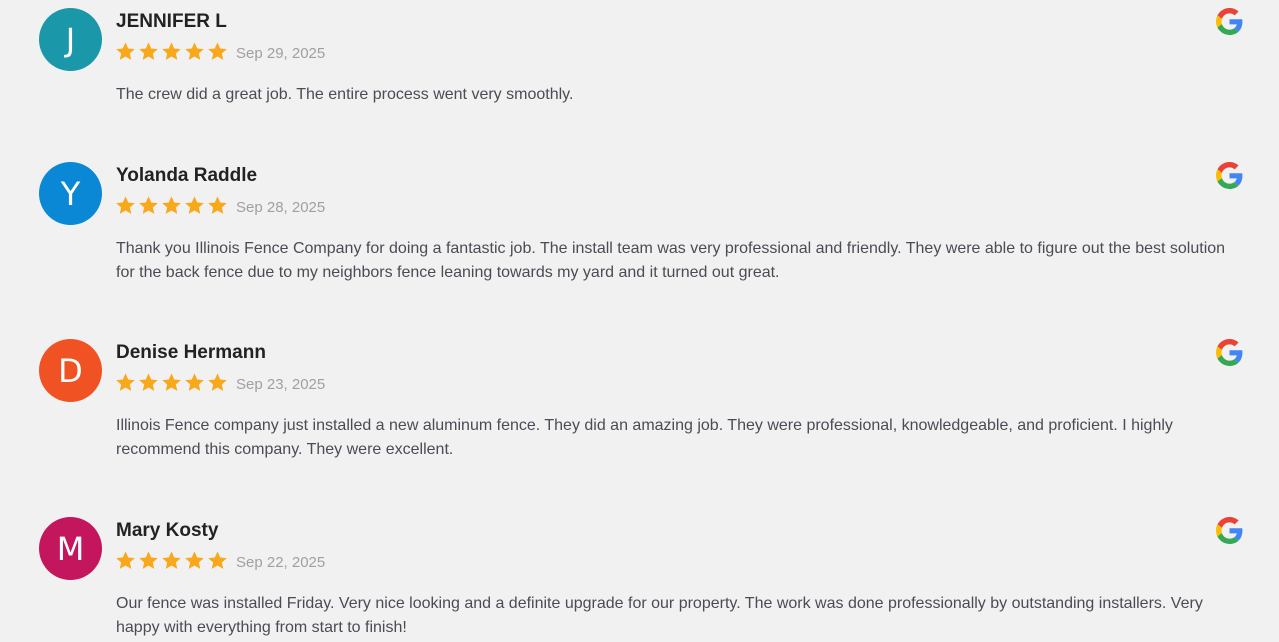 This screenshot has width=1279, height=642. I want to click on review-date: Sep 29, 2025, so click(281, 53).